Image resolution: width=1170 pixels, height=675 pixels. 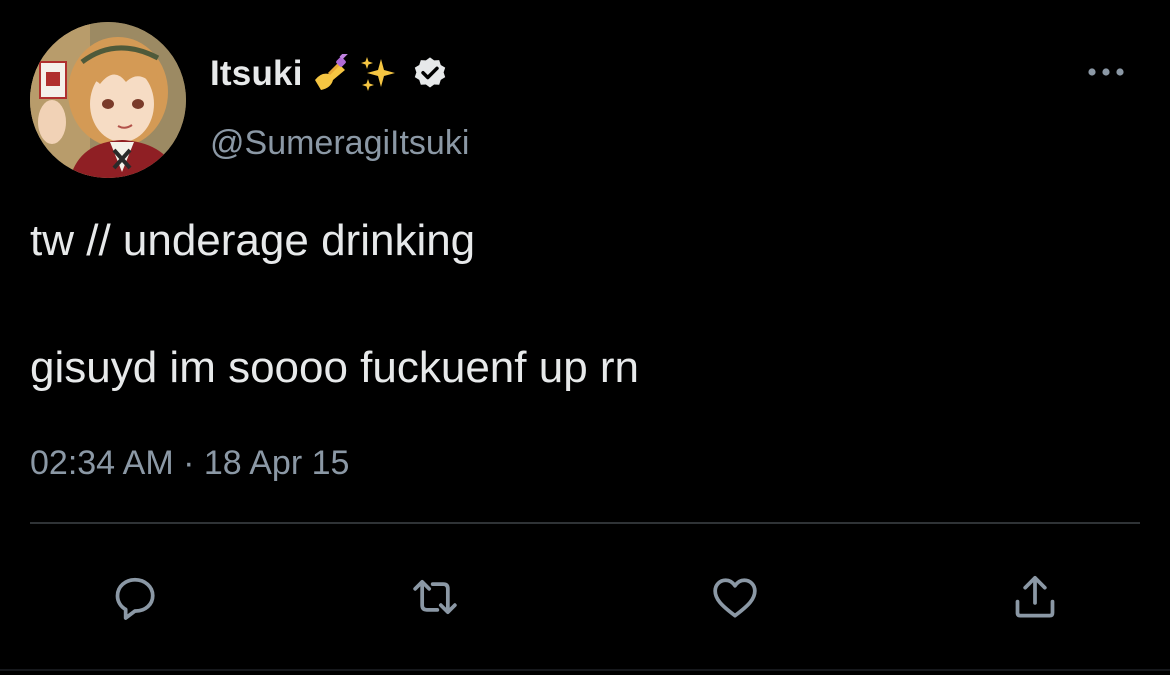 I want to click on like-icon, so click(x=735, y=598).